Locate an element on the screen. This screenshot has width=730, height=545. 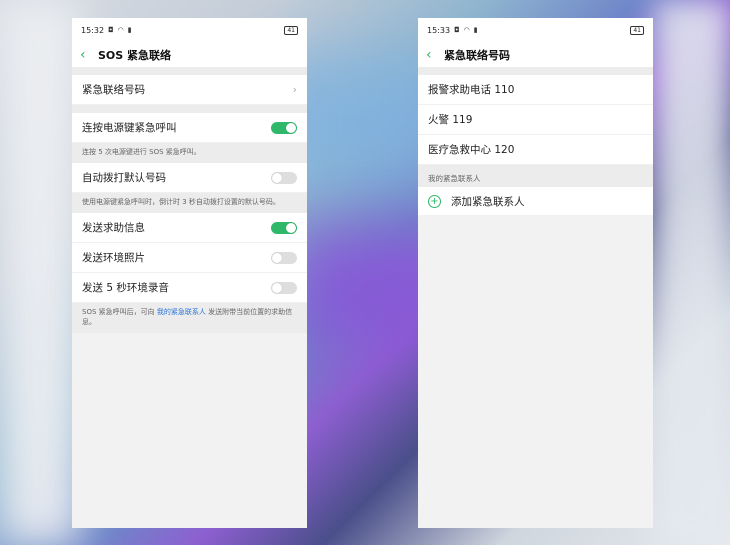
number-label: 报警求助电话 110 is located at coordinates (471, 90).